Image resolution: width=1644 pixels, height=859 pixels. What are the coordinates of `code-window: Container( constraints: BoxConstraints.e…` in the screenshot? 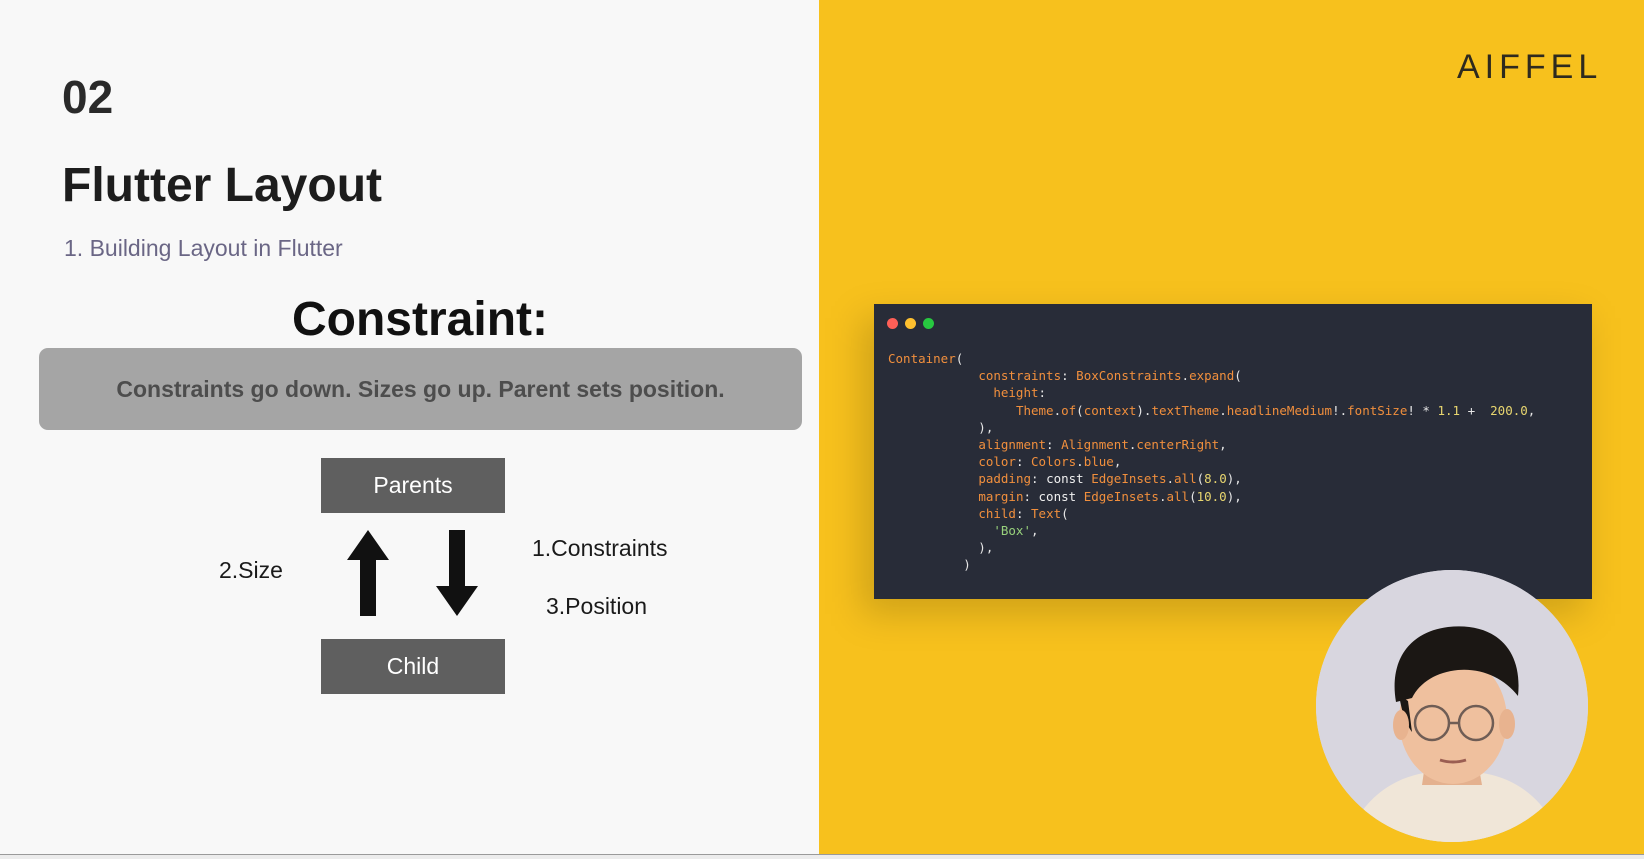 It's located at (1233, 451).